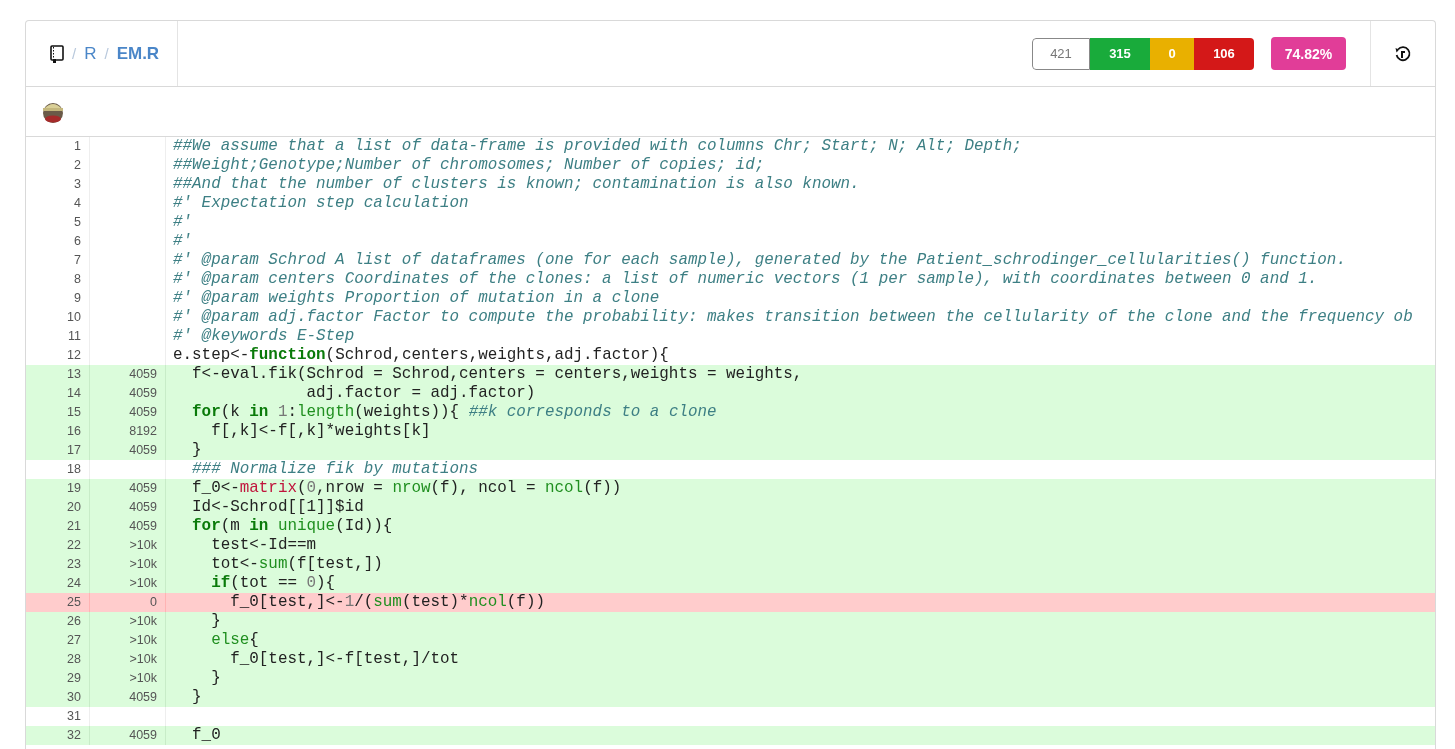  I want to click on code-line: else{, so click(235, 640).